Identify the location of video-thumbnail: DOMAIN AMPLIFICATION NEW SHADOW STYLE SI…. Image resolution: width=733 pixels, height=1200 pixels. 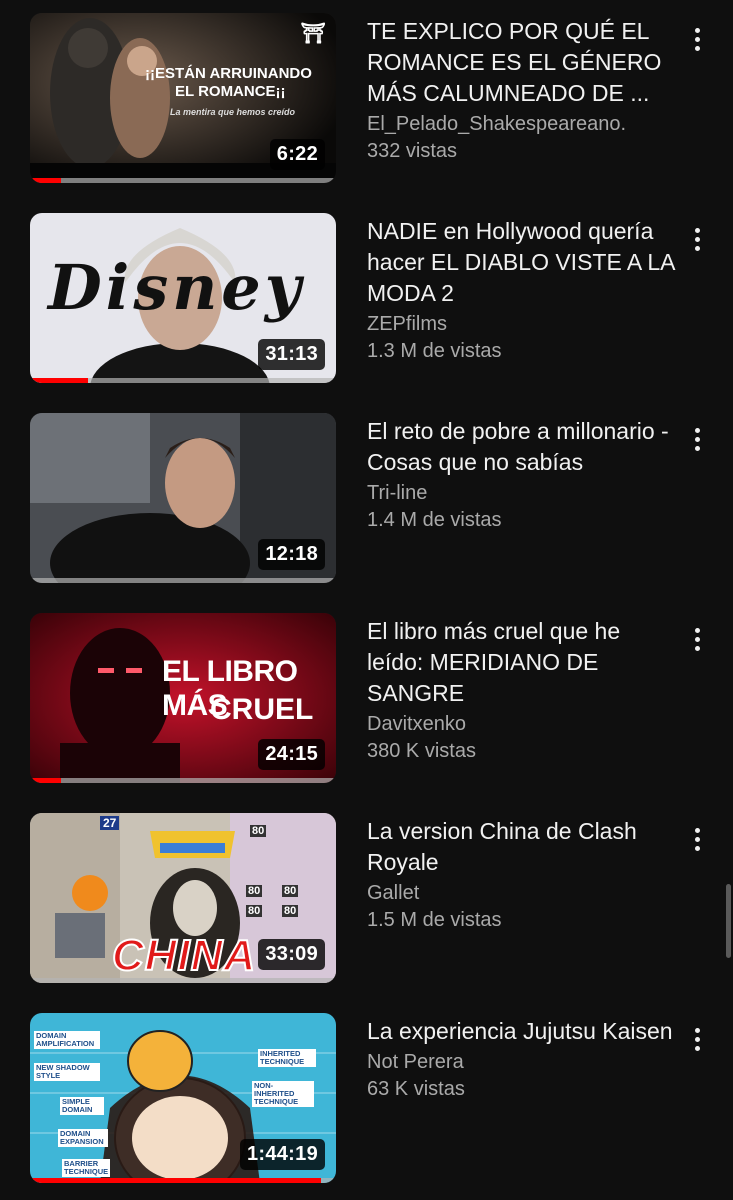
(183, 1098).